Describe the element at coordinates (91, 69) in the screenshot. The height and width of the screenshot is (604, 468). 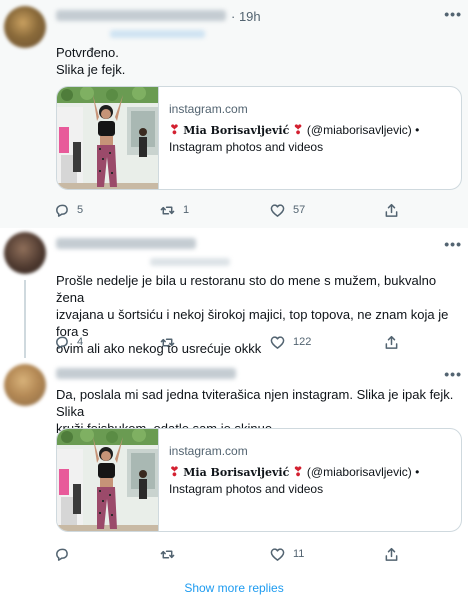
I see `tweet-text-line: Slika je fejk.` at that location.